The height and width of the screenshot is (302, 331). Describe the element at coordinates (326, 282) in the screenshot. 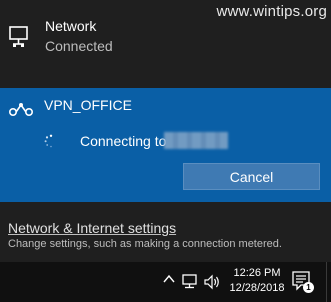

I see `show-desktop-button` at that location.